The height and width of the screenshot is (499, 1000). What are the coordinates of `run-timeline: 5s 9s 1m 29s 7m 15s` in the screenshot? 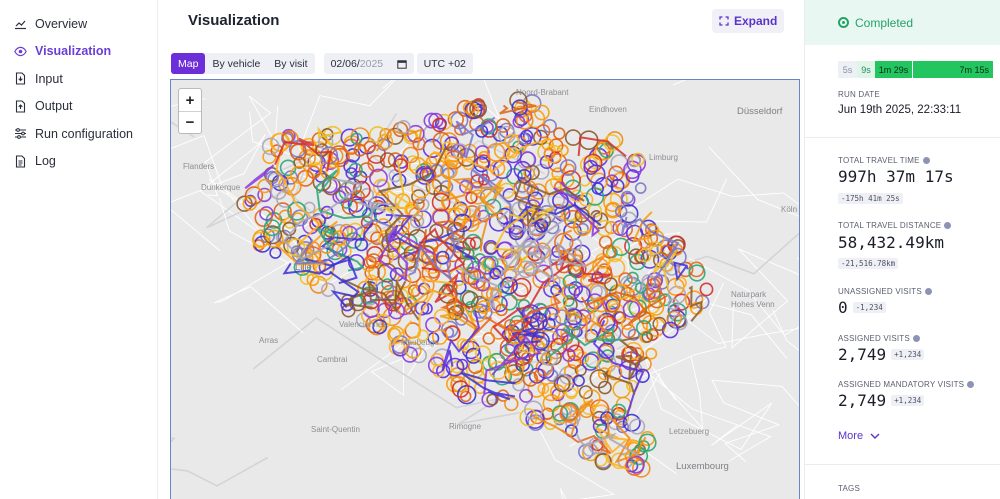 It's located at (915, 69).